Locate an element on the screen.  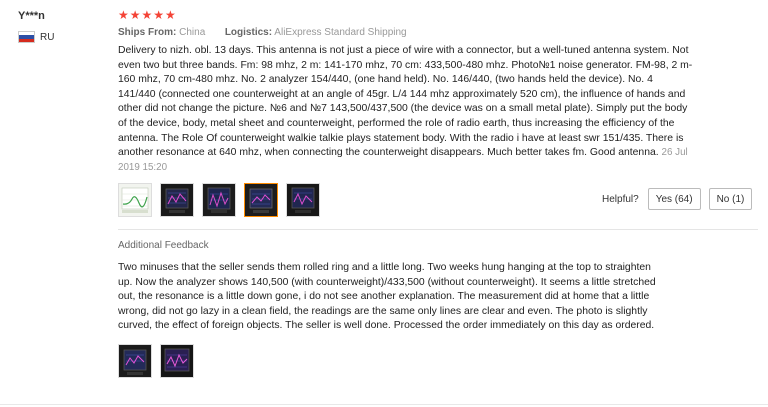
helpful-label: Helpful? is located at coordinates (620, 199).